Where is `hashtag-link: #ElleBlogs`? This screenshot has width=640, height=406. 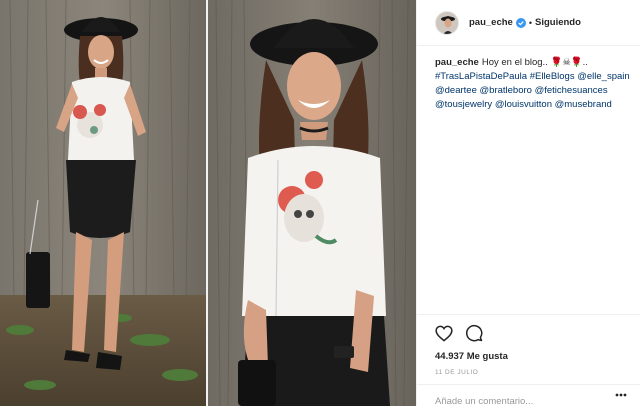
hashtag-link: #ElleBlogs is located at coordinates (552, 76).